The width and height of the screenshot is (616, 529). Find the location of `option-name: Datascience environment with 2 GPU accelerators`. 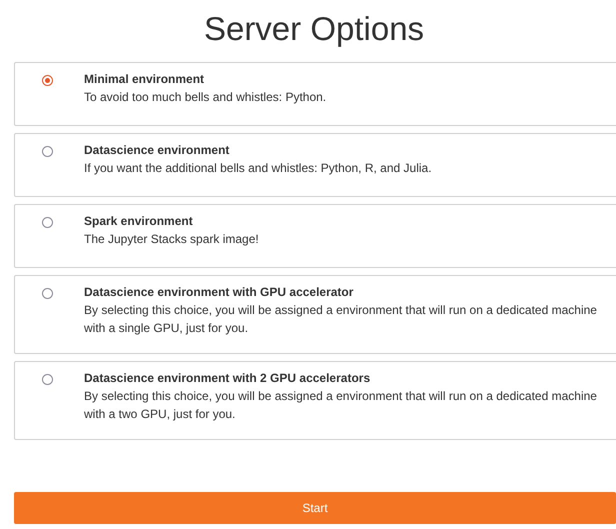

option-name: Datascience environment with 2 GPU accelerators is located at coordinates (228, 378).